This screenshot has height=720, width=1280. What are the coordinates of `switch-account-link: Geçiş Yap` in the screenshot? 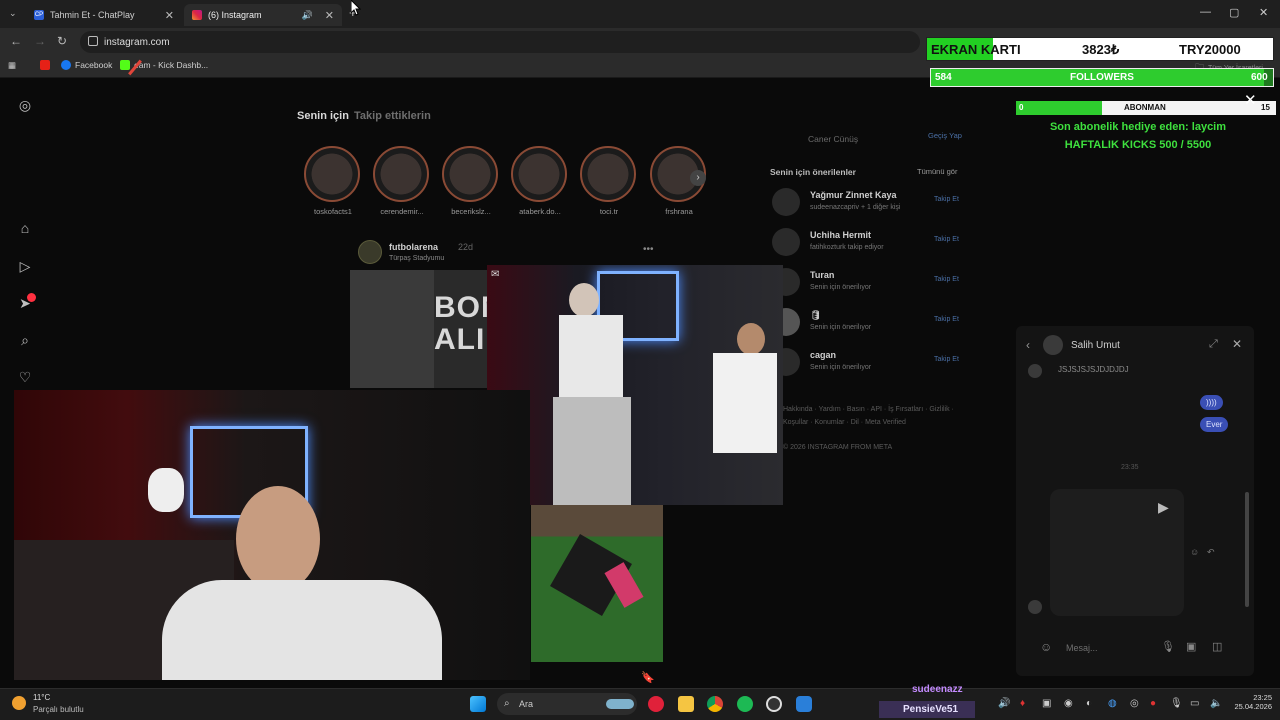 It's located at (945, 135).